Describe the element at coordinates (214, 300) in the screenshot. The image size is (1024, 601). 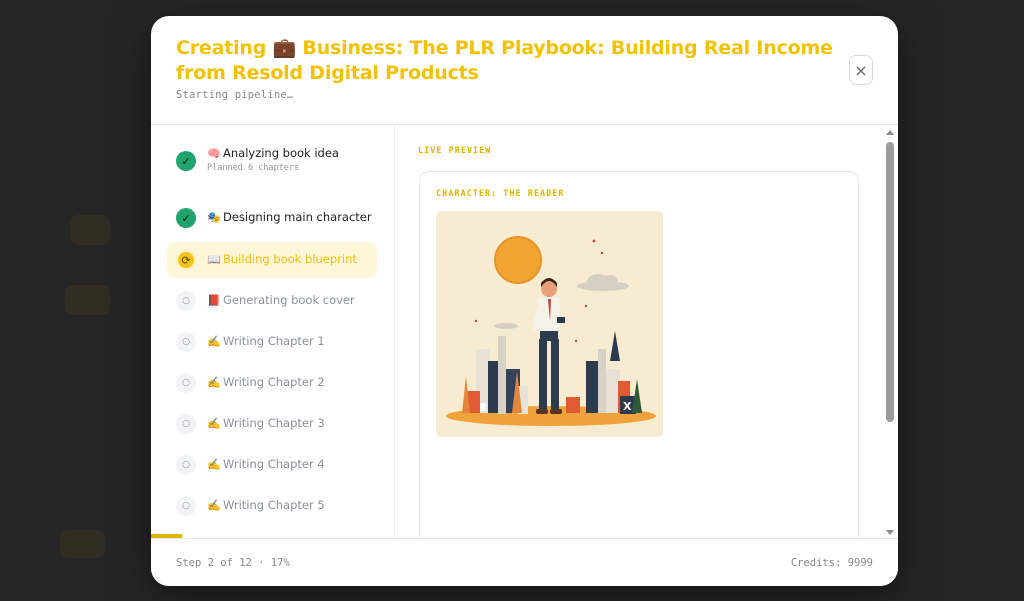
I see `step-emoji-icon: 📕` at that location.